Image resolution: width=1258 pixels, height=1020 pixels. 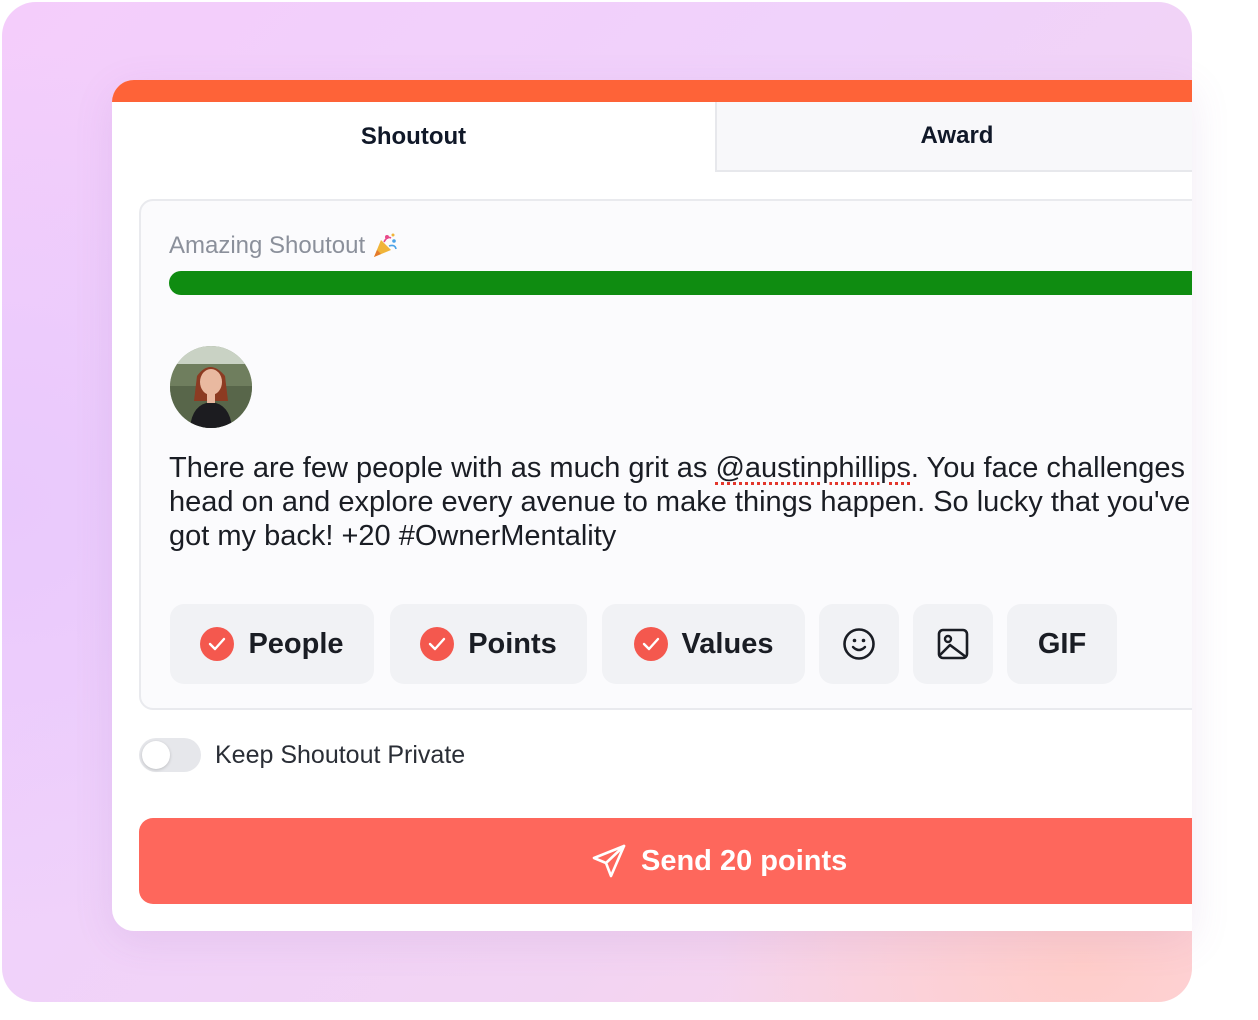 I want to click on shoutout-title: Amazing Shoutout, so click(x=284, y=246).